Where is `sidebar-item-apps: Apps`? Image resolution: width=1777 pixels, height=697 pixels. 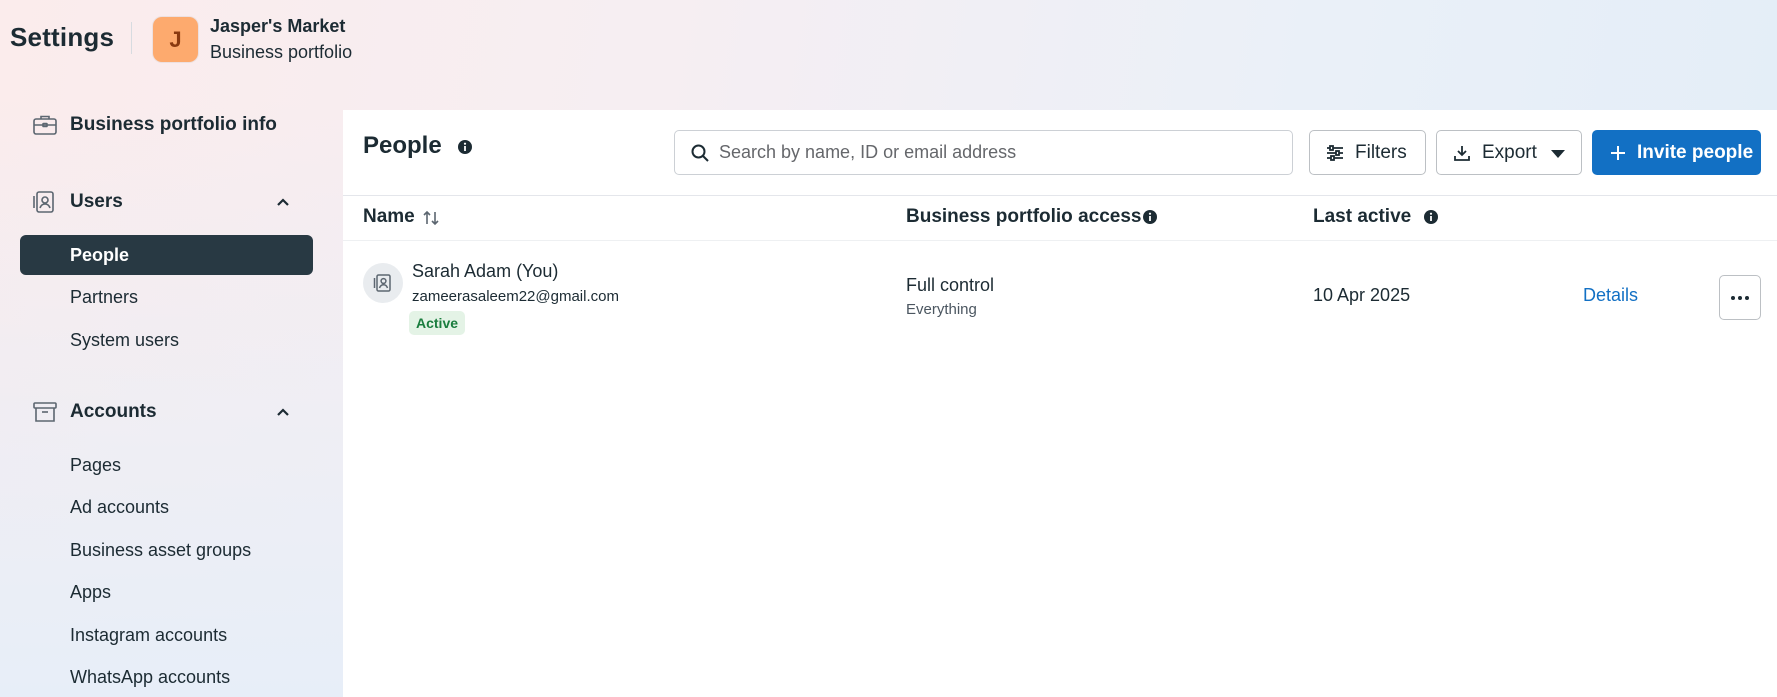
sidebar-item-apps: Apps is located at coordinates (166, 592).